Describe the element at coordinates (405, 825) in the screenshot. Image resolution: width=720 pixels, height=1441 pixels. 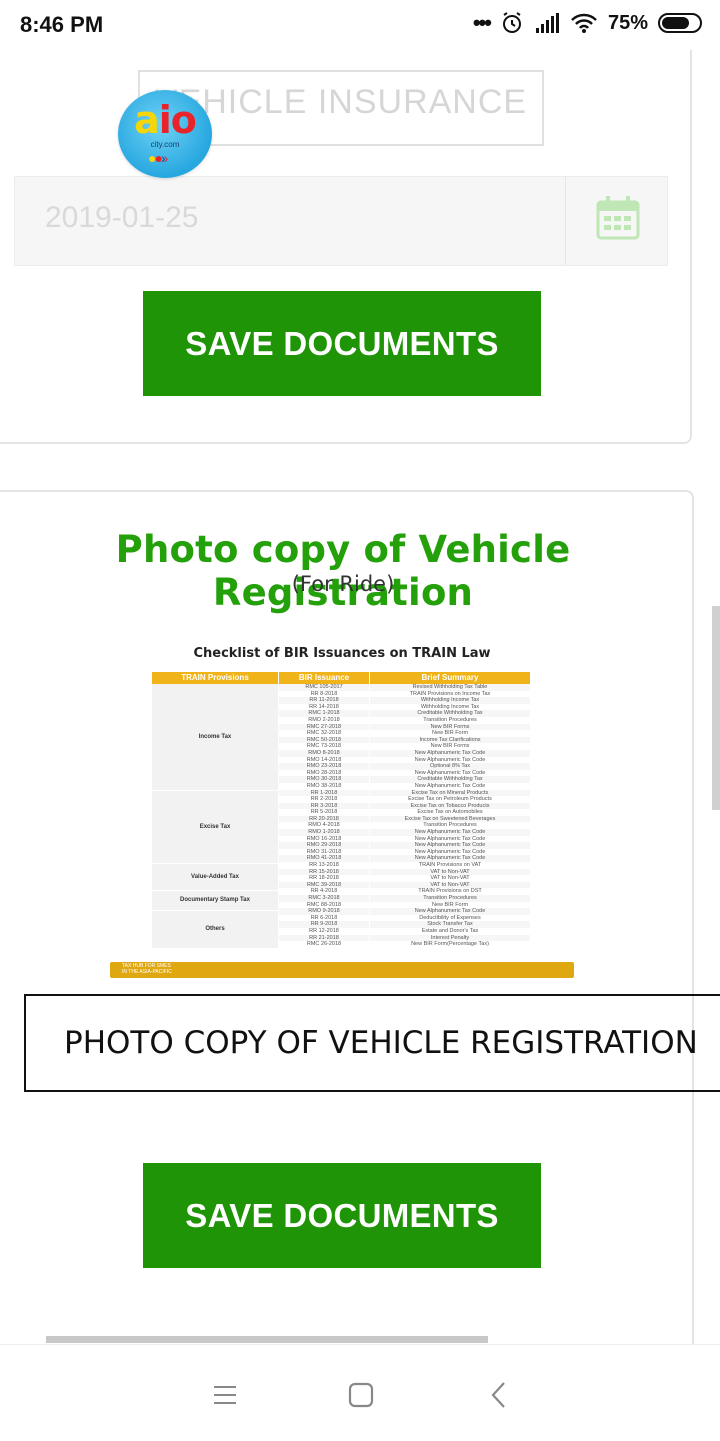
I see `doc-row: RMO 4-2018 Transition Procedures` at that location.